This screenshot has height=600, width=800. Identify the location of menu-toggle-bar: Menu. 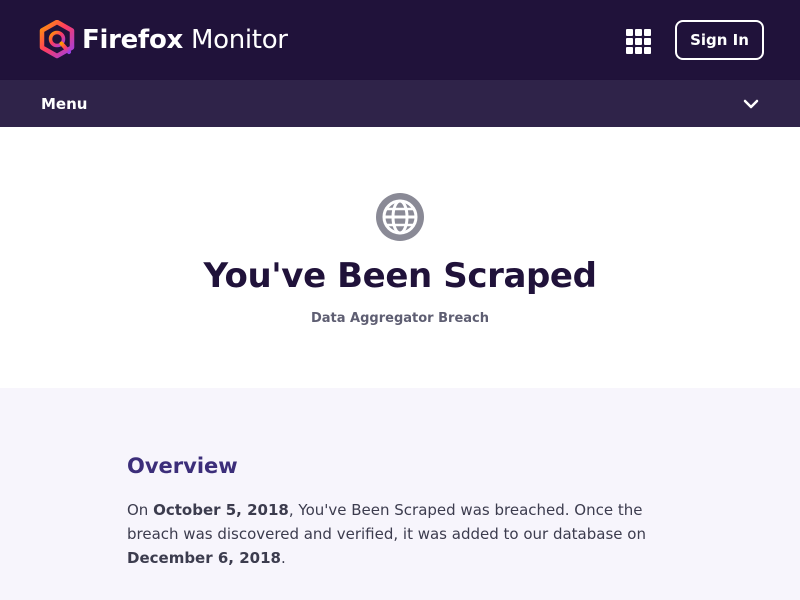
(400, 103).